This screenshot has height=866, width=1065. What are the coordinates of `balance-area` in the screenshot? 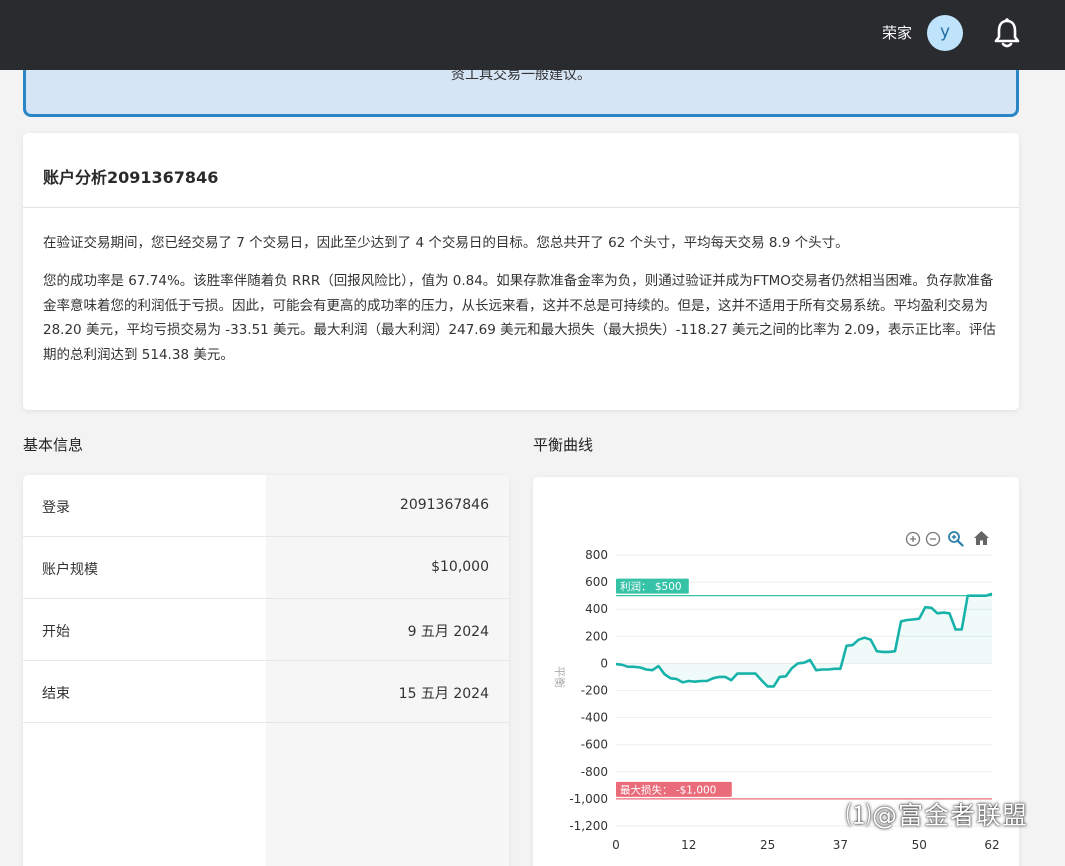 It's located at (804, 640).